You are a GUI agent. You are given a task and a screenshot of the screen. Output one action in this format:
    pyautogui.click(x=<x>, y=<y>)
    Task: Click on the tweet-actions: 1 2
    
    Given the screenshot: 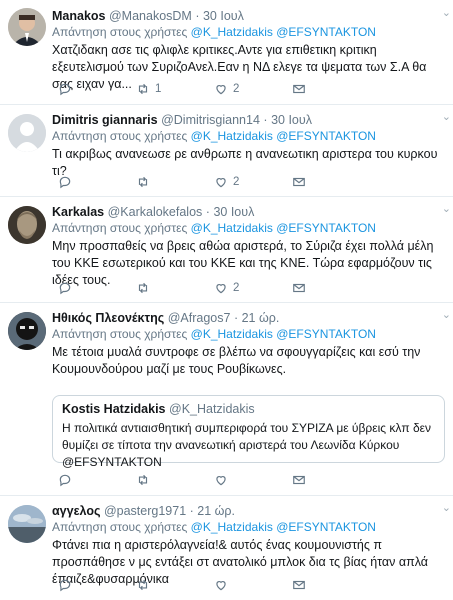 What is the action you would take?
    pyautogui.click(x=182, y=90)
    